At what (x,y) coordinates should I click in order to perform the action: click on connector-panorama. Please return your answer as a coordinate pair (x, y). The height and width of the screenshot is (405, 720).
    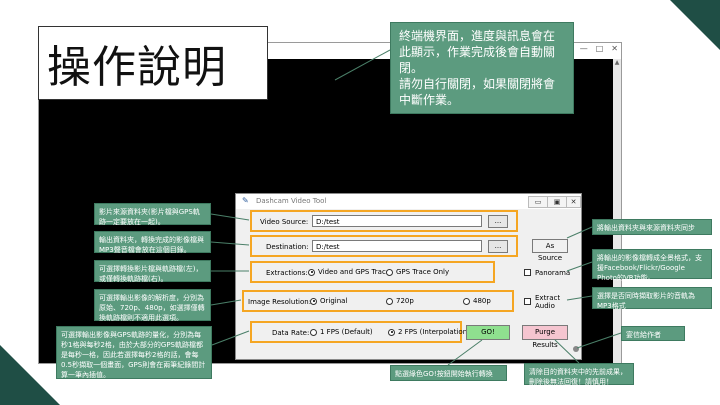
    Looking at the image, I should click on (579, 266).